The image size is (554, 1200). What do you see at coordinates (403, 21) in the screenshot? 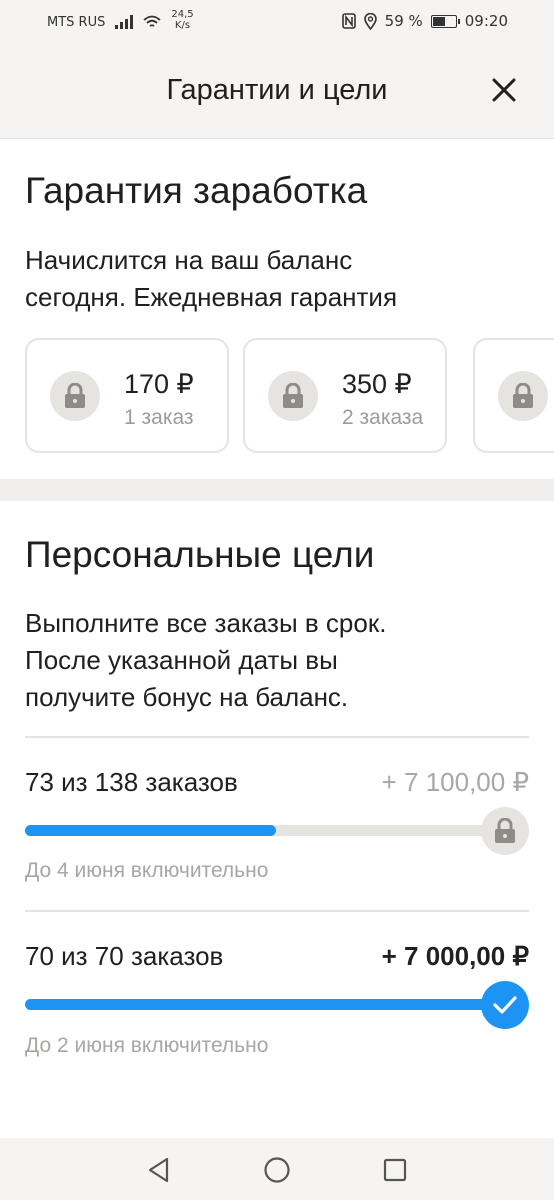
I see `battery-percent: 59 %` at bounding box center [403, 21].